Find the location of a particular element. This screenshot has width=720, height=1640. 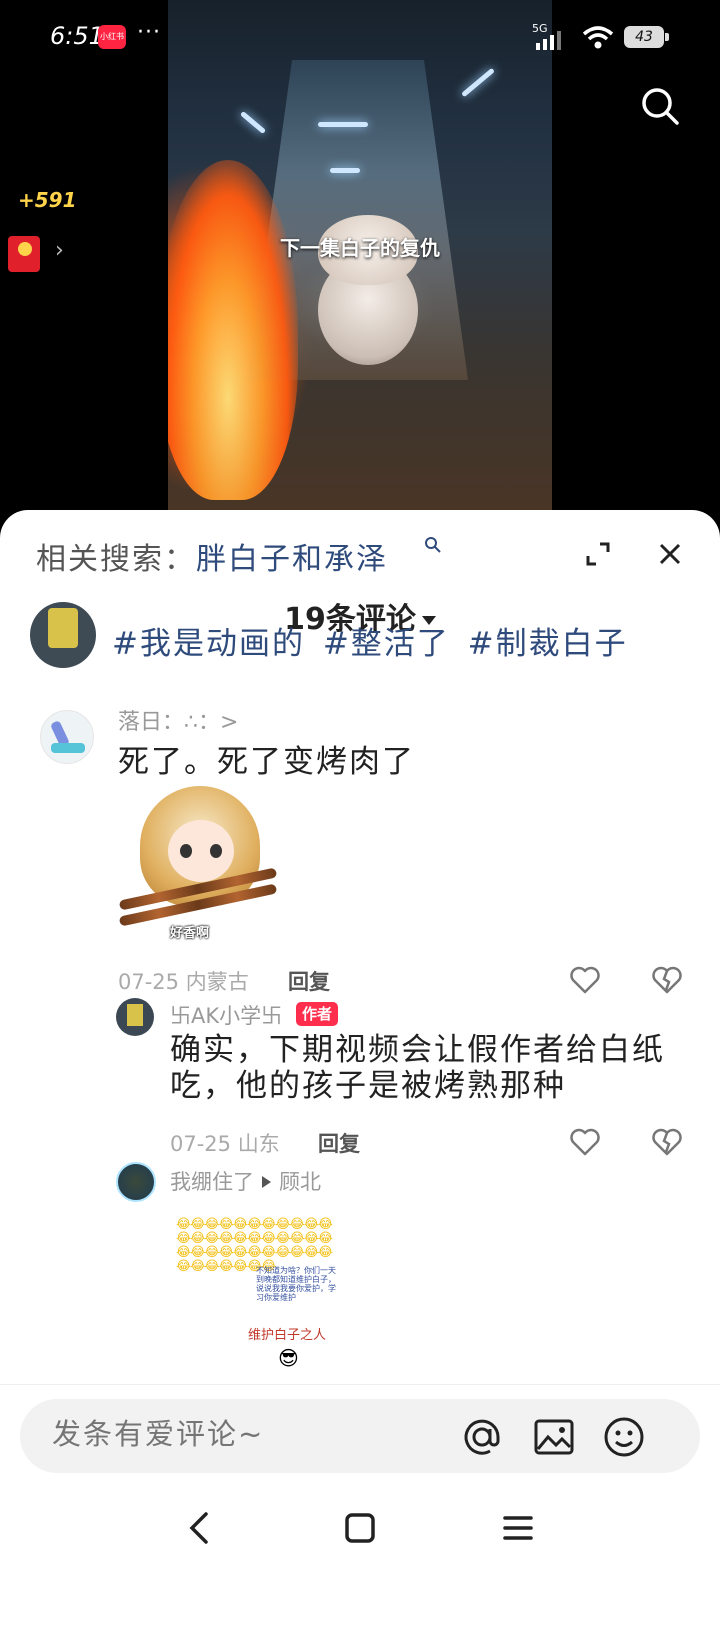

battery-level: 43 is located at coordinates (644, 37).